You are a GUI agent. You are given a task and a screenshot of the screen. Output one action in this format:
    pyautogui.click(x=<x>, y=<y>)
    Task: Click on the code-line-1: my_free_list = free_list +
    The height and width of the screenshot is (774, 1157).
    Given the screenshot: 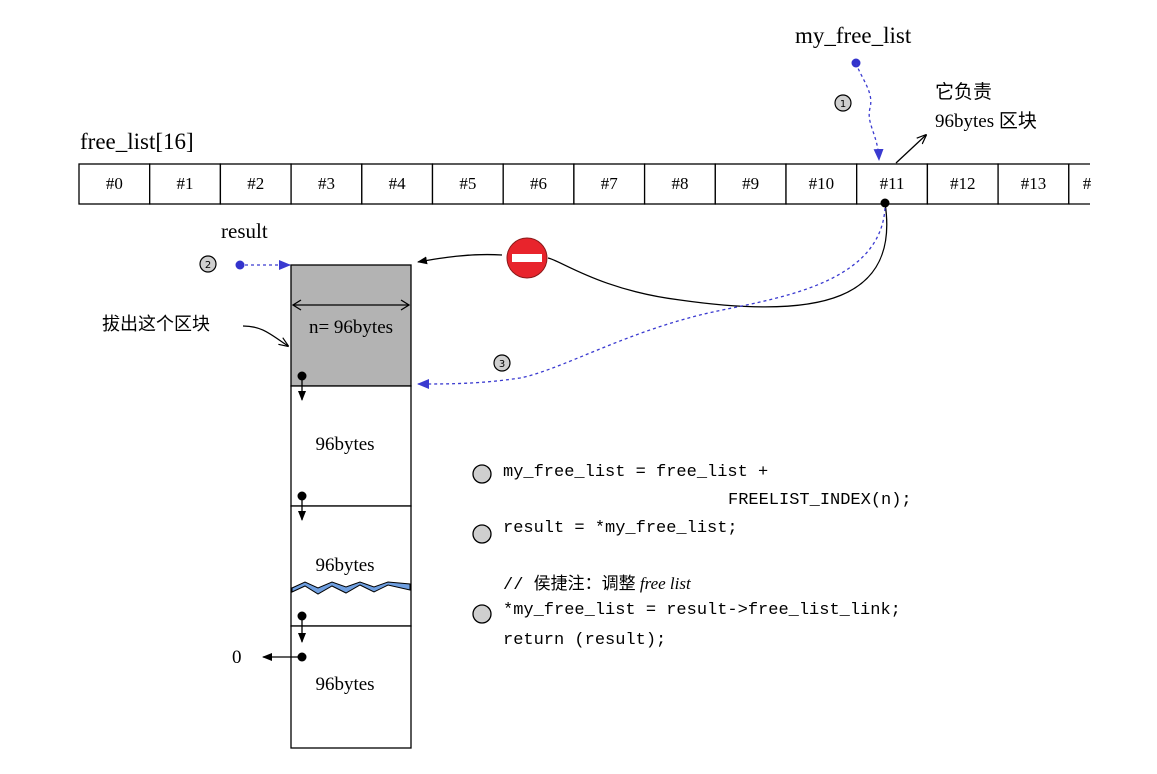 What is the action you would take?
    pyautogui.click(x=635, y=472)
    